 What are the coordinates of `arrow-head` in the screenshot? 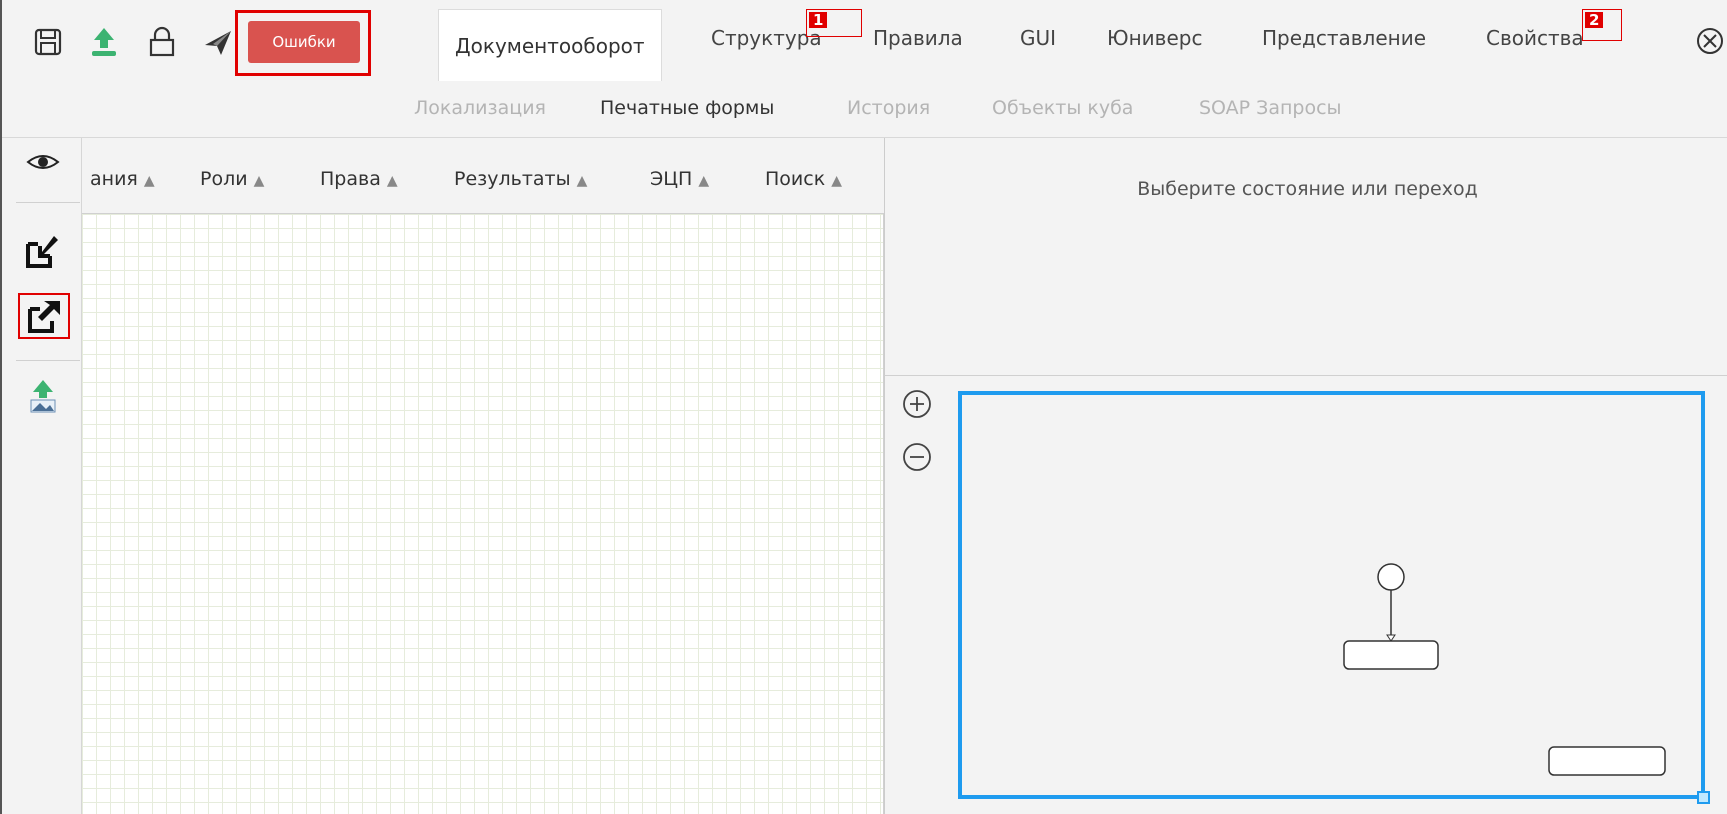 It's located at (1391, 638).